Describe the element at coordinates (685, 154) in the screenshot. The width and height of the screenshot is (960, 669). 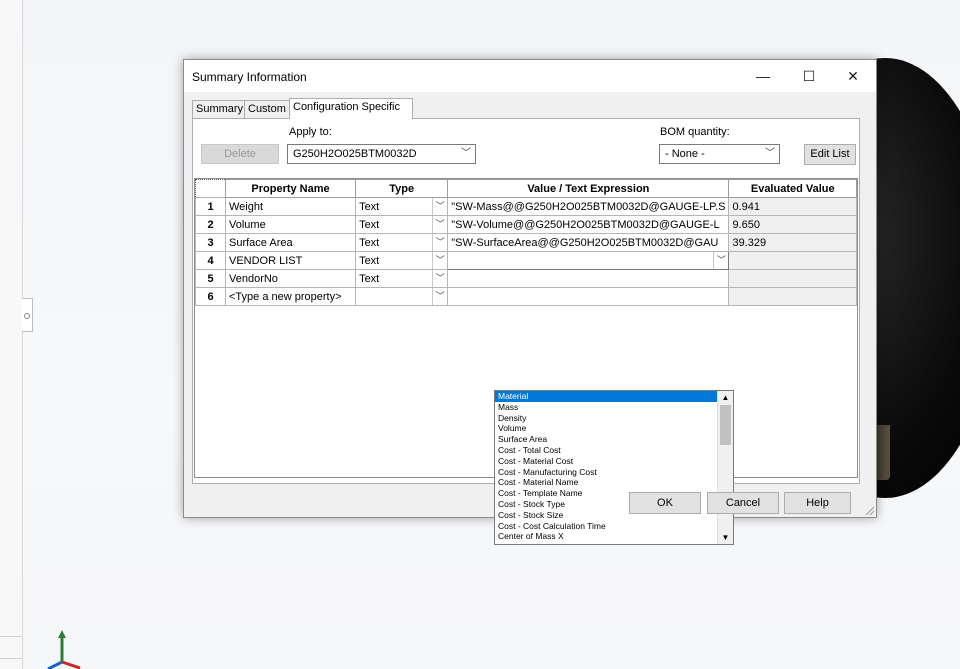
I see `bom-quantity-value: - None -` at that location.